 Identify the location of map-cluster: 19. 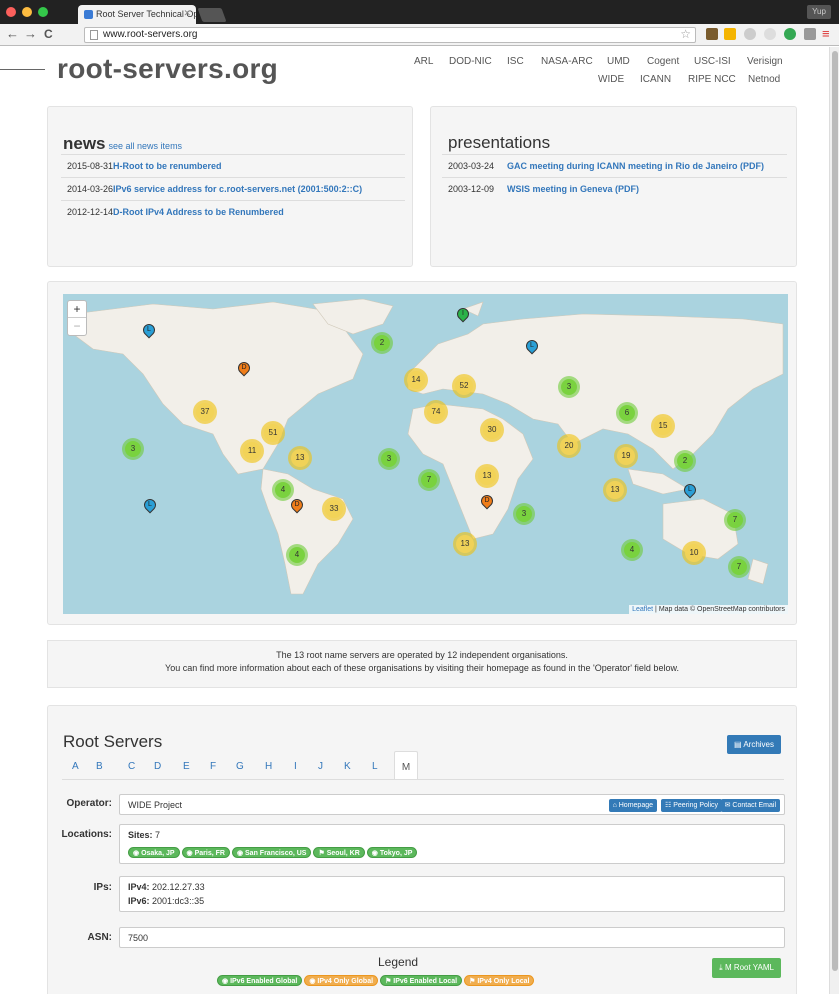
(626, 456).